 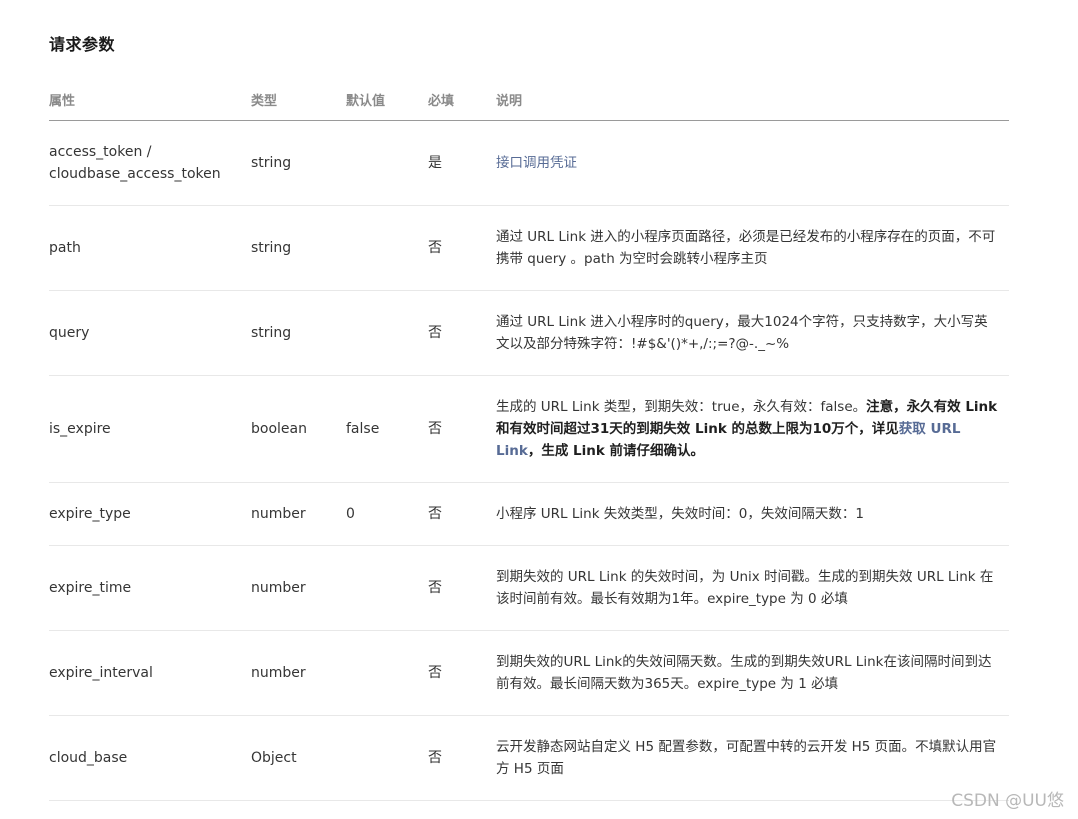 I want to click on param-description: 小程序 URL Link 失效类型，失效时间：0，失效间隔天数：1, so click(x=752, y=514).